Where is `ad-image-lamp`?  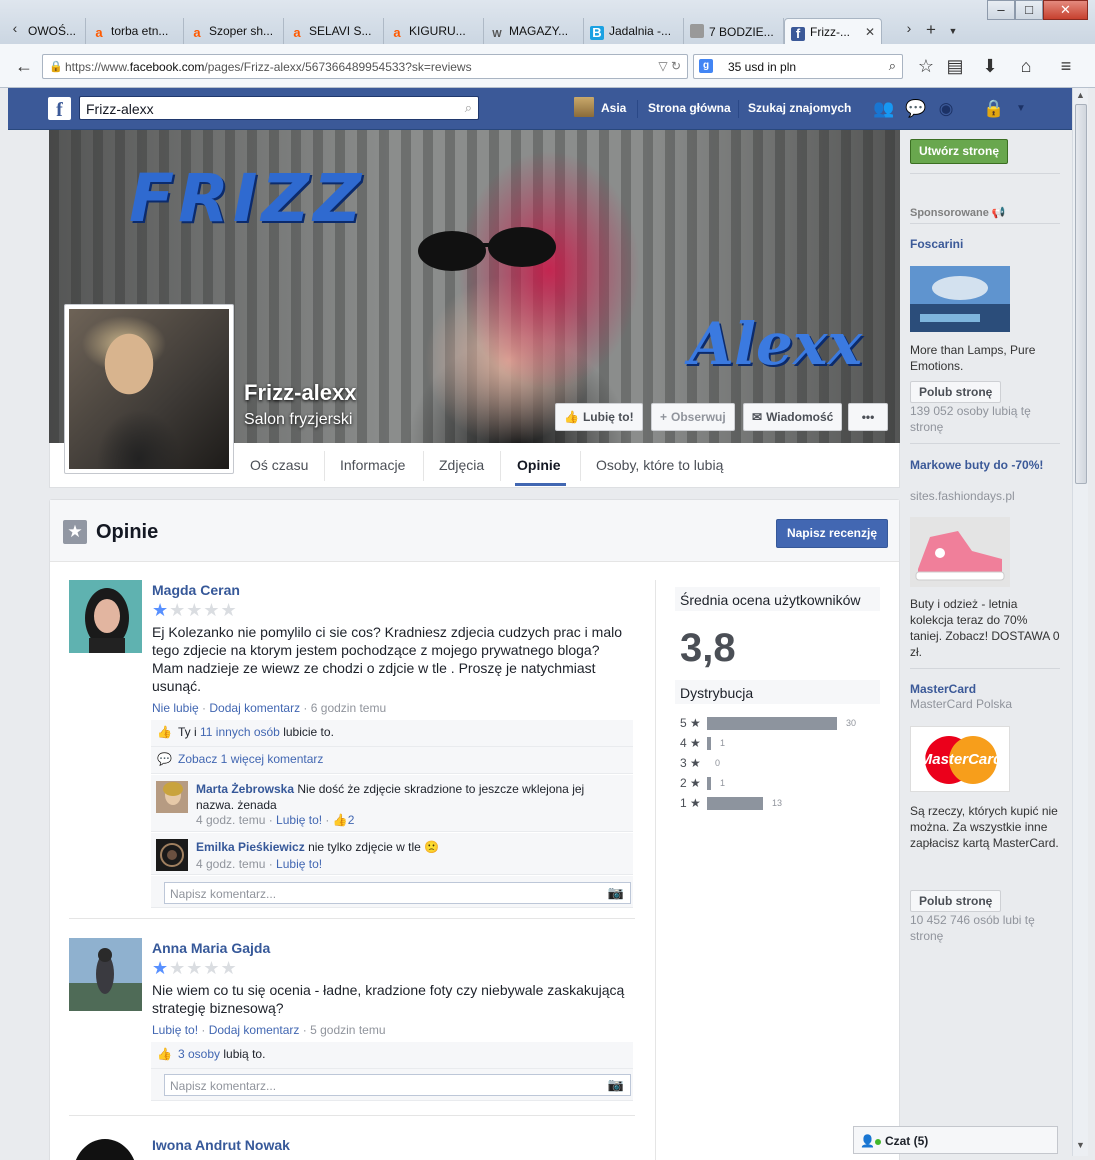
ad-image-lamp is located at coordinates (960, 299).